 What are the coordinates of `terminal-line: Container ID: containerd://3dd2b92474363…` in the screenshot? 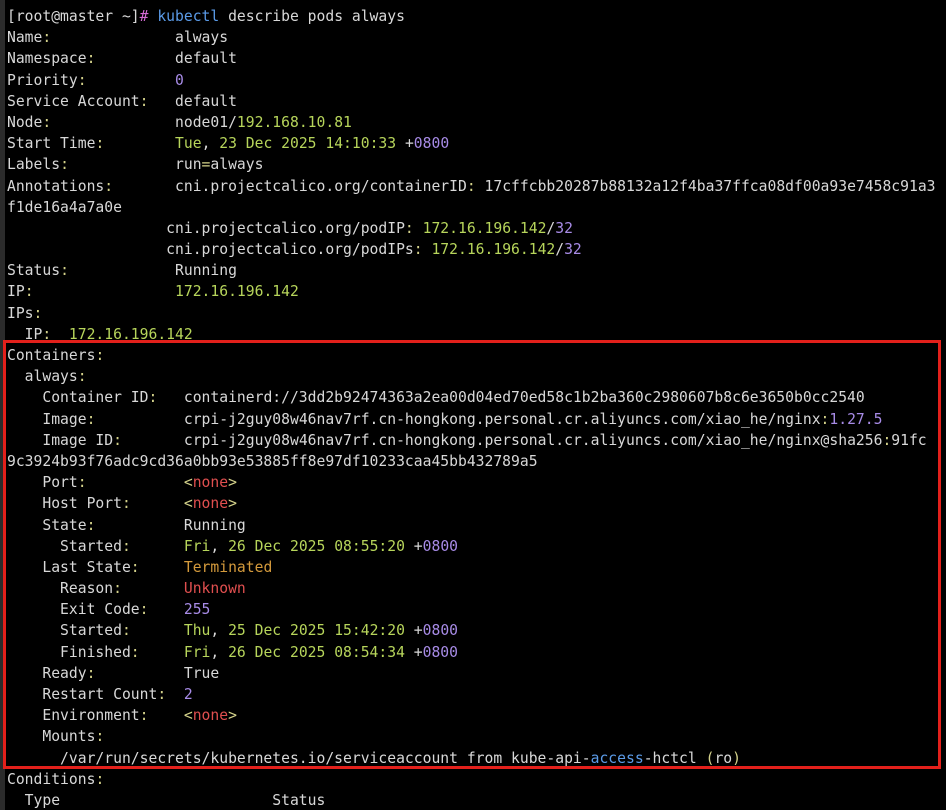 It's located at (476, 397).